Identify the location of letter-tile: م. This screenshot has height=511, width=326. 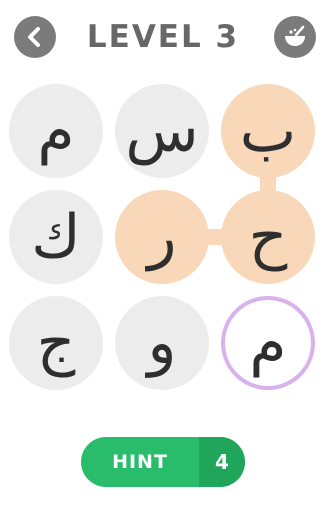
(56, 131).